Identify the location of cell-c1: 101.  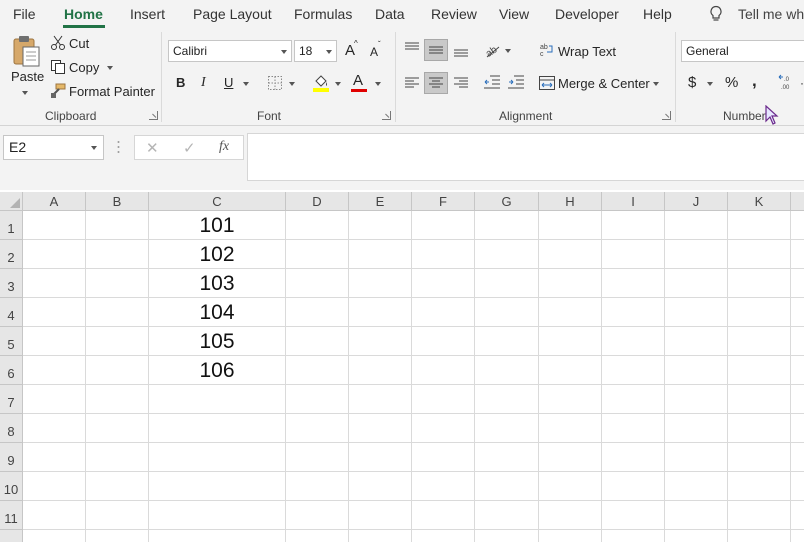
(217, 226).